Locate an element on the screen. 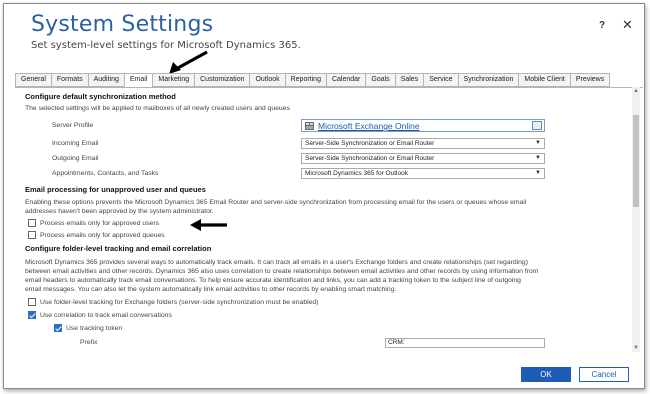  prefix-input: CRM: is located at coordinates (465, 343).